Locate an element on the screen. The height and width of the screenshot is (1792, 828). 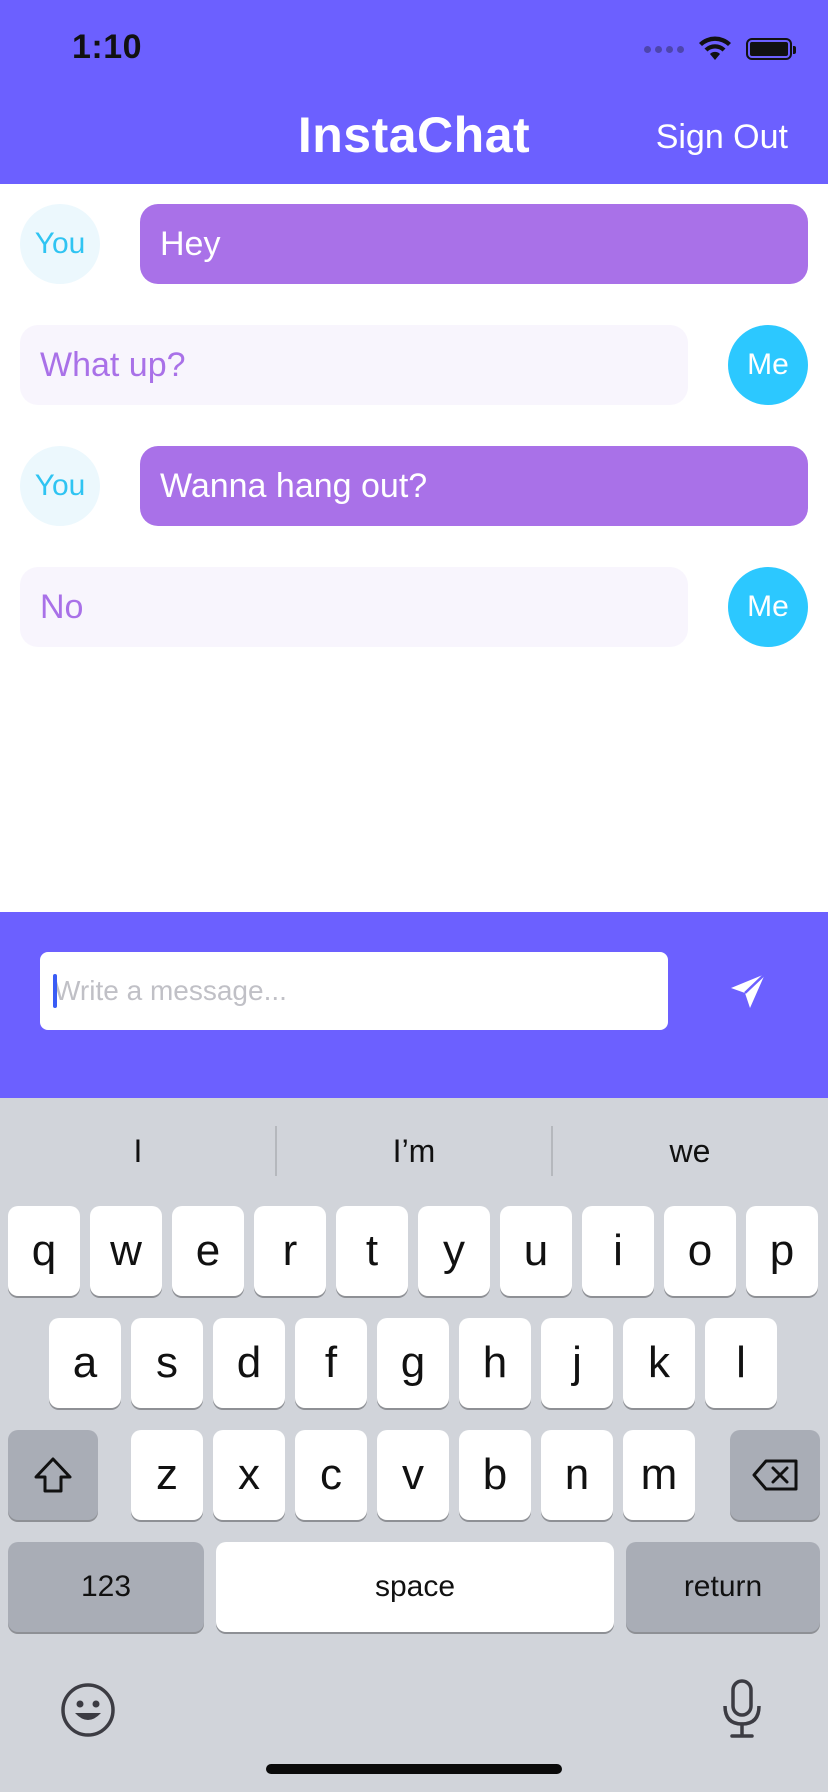
shift-key is located at coordinates (53, 1475).